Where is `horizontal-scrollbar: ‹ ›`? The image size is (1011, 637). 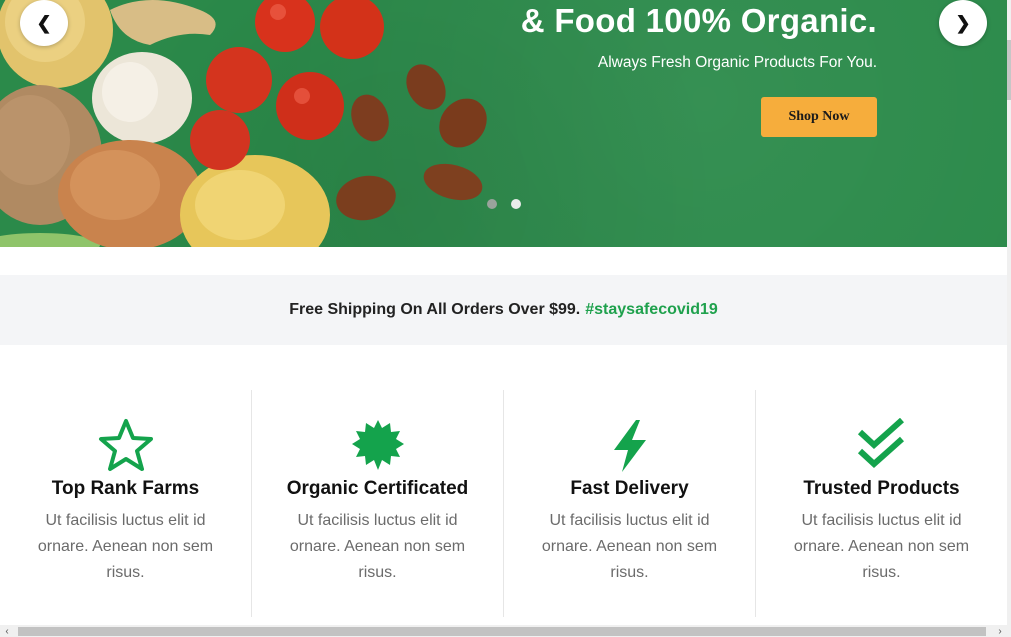
horizontal-scrollbar: ‹ › is located at coordinates (505, 631).